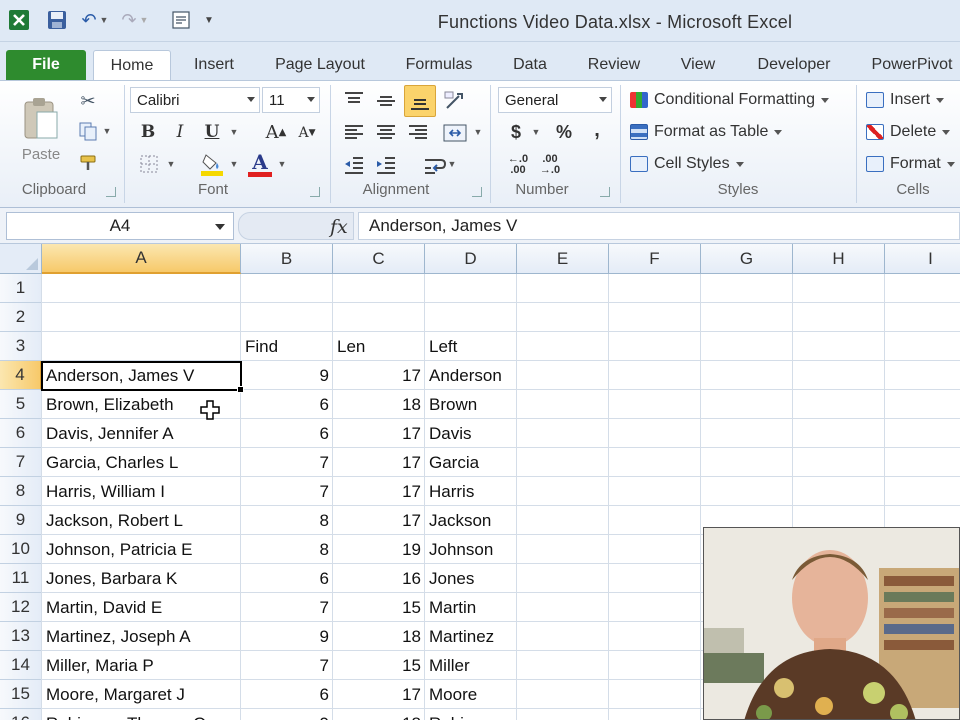  What do you see at coordinates (530, 65) in the screenshot?
I see `tab-data: Data` at bounding box center [530, 65].